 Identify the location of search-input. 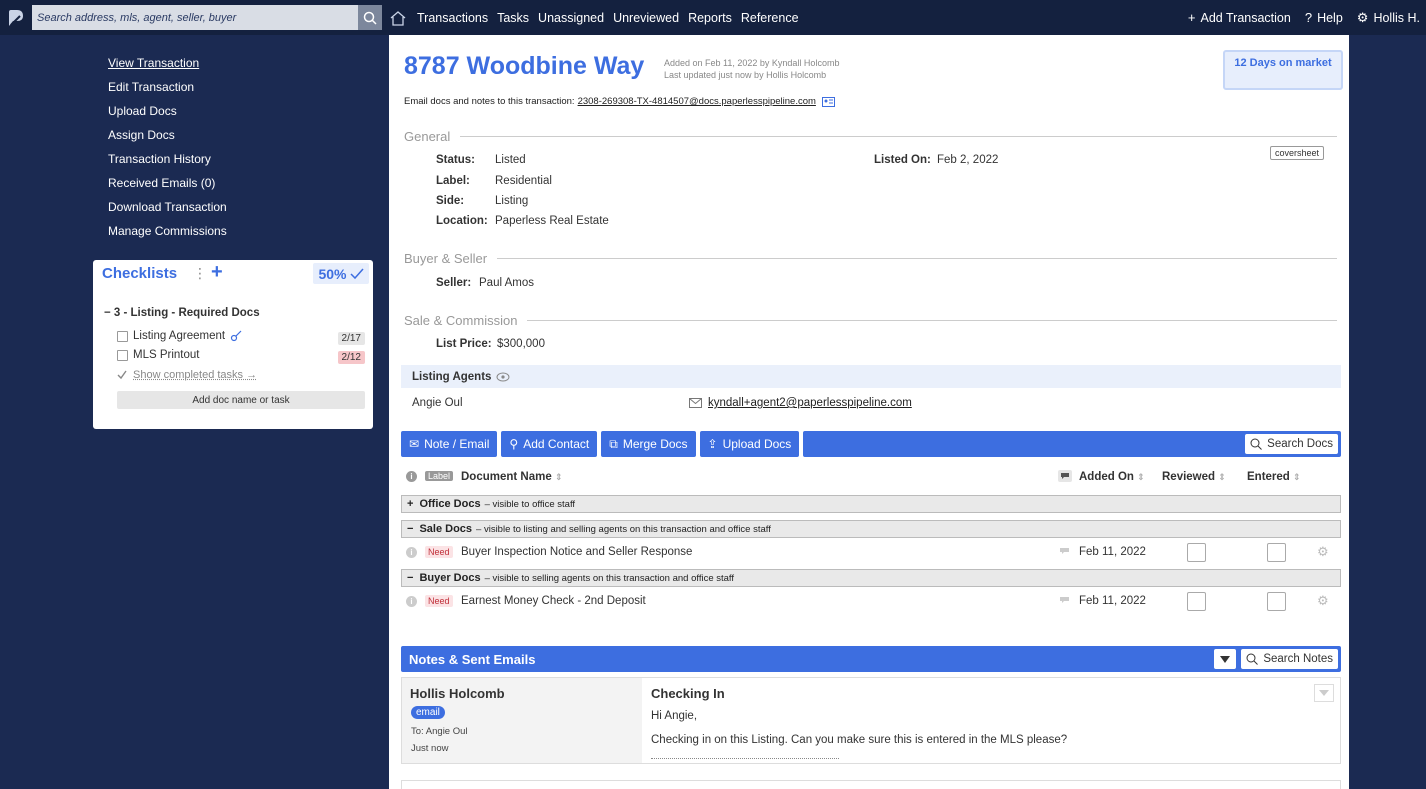
(195, 17).